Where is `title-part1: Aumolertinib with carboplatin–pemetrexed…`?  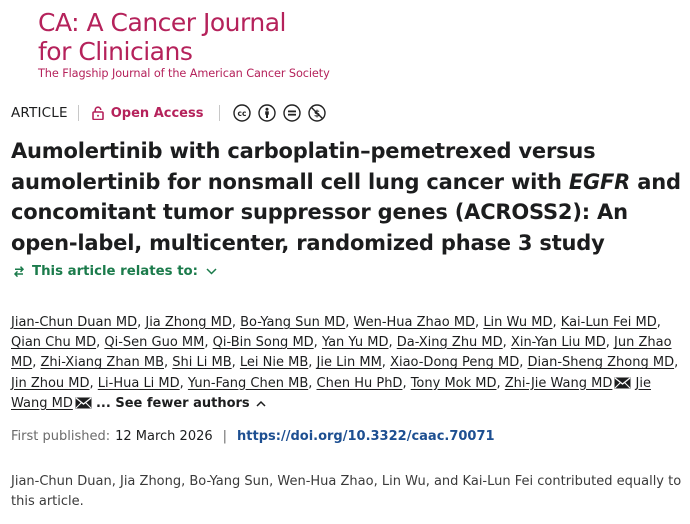
title-part1: Aumolertinib with carboplatin–pemetrexed… is located at coordinates (303, 166).